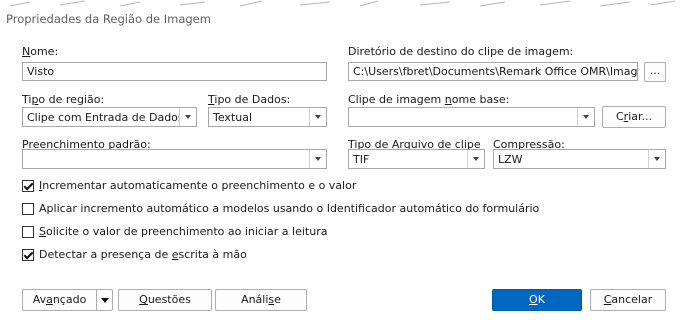 This screenshot has width=683, height=320. What do you see at coordinates (28, 209) in the screenshot?
I see `aplicar-incremento-checkbox` at bounding box center [28, 209].